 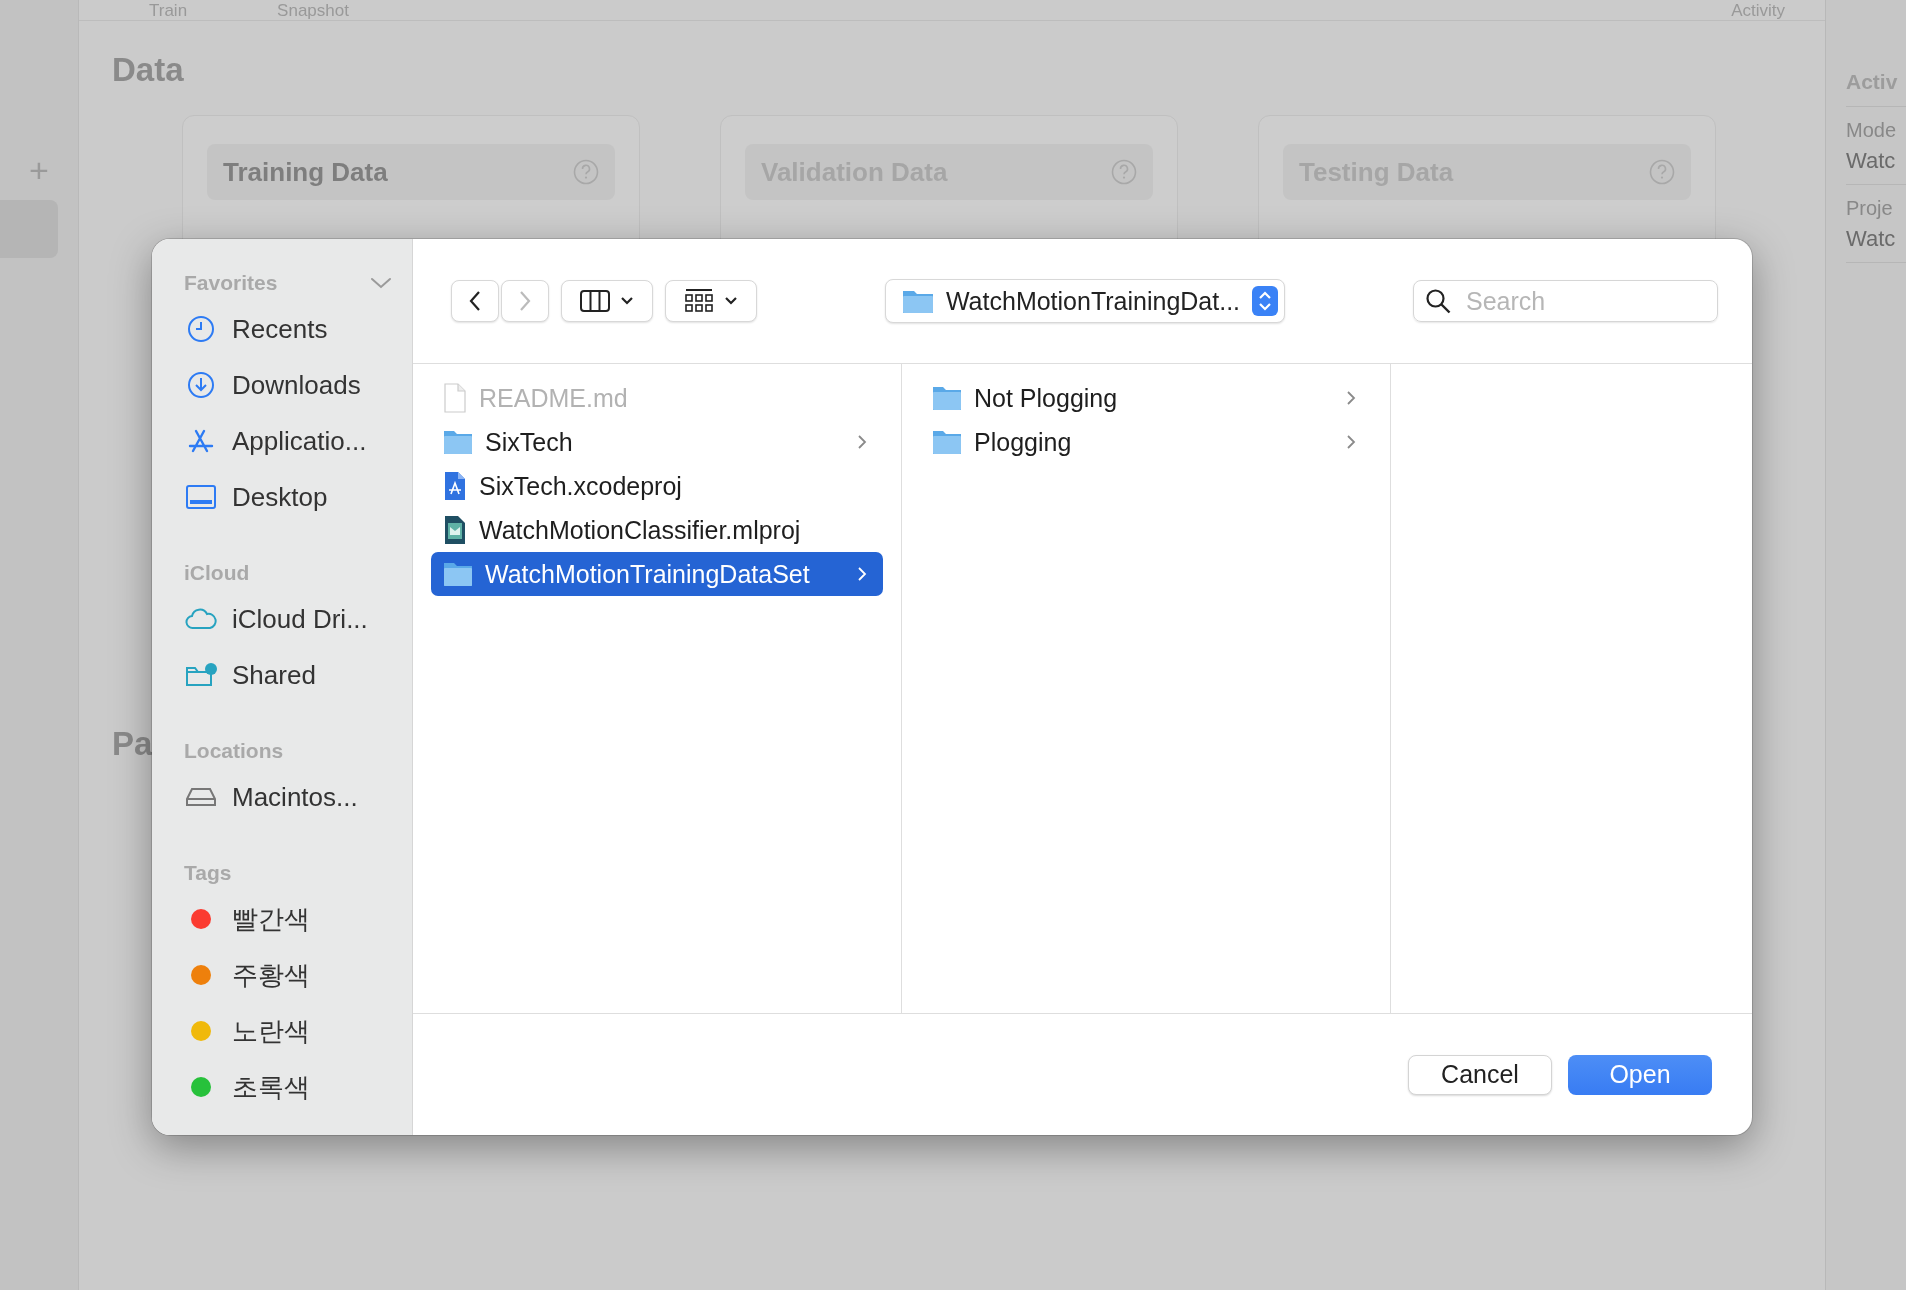 I want to click on cancel-button: Cancel, so click(x=1480, y=1074).